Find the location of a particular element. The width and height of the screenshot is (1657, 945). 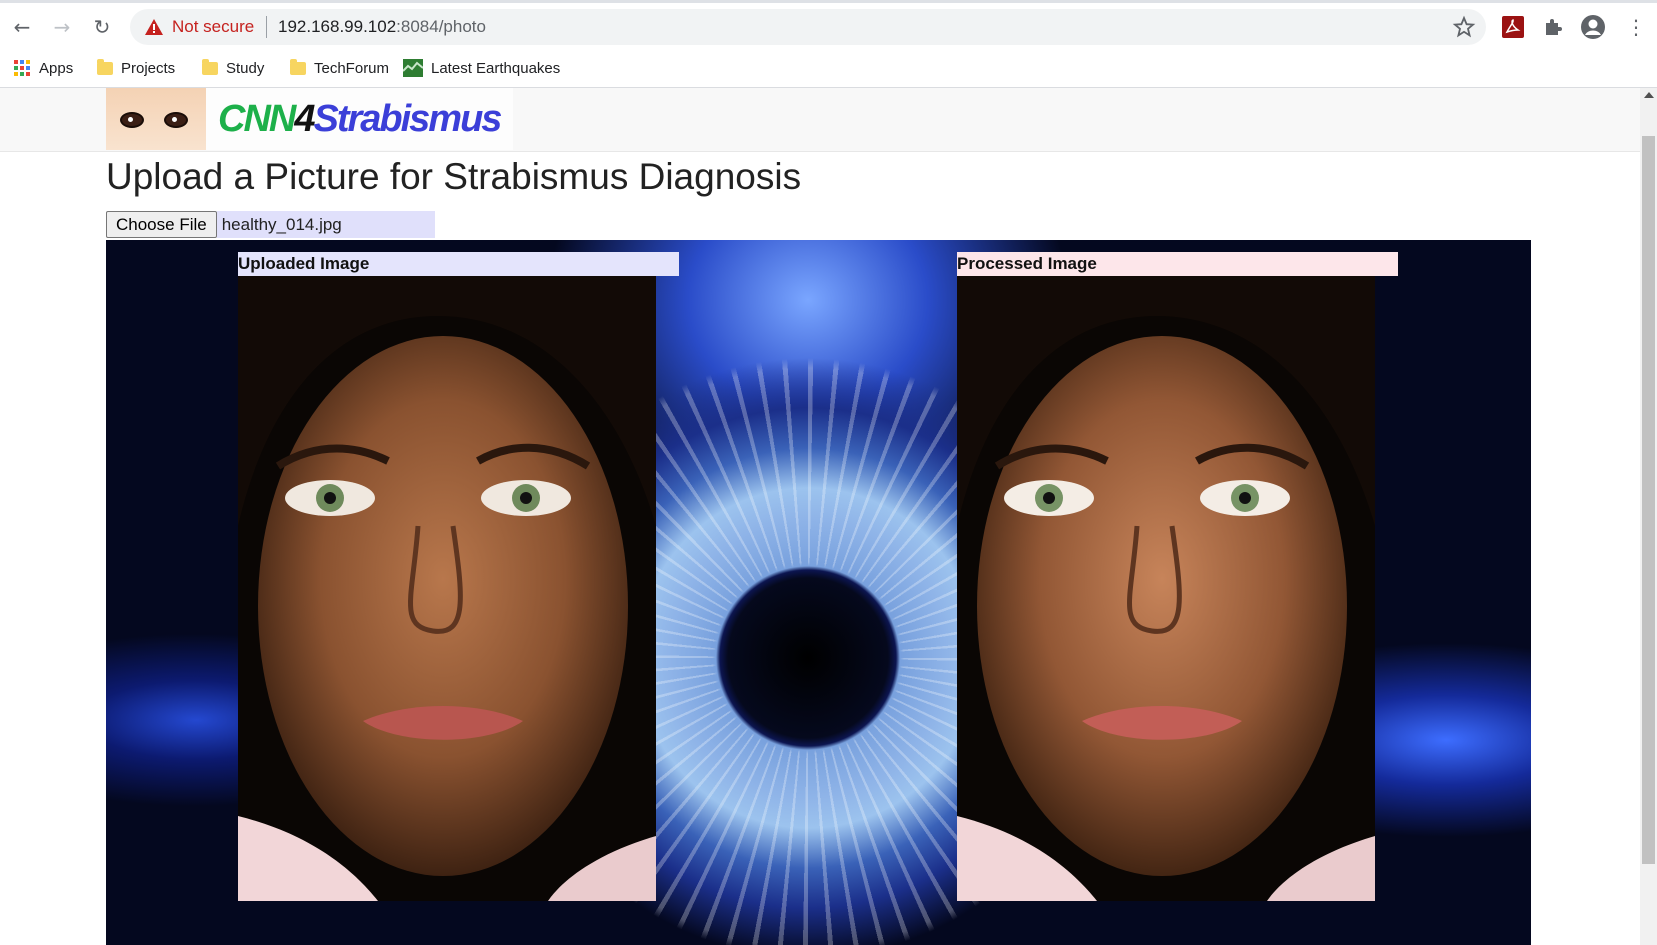

bookmark-star-icon is located at coordinates (1464, 27).